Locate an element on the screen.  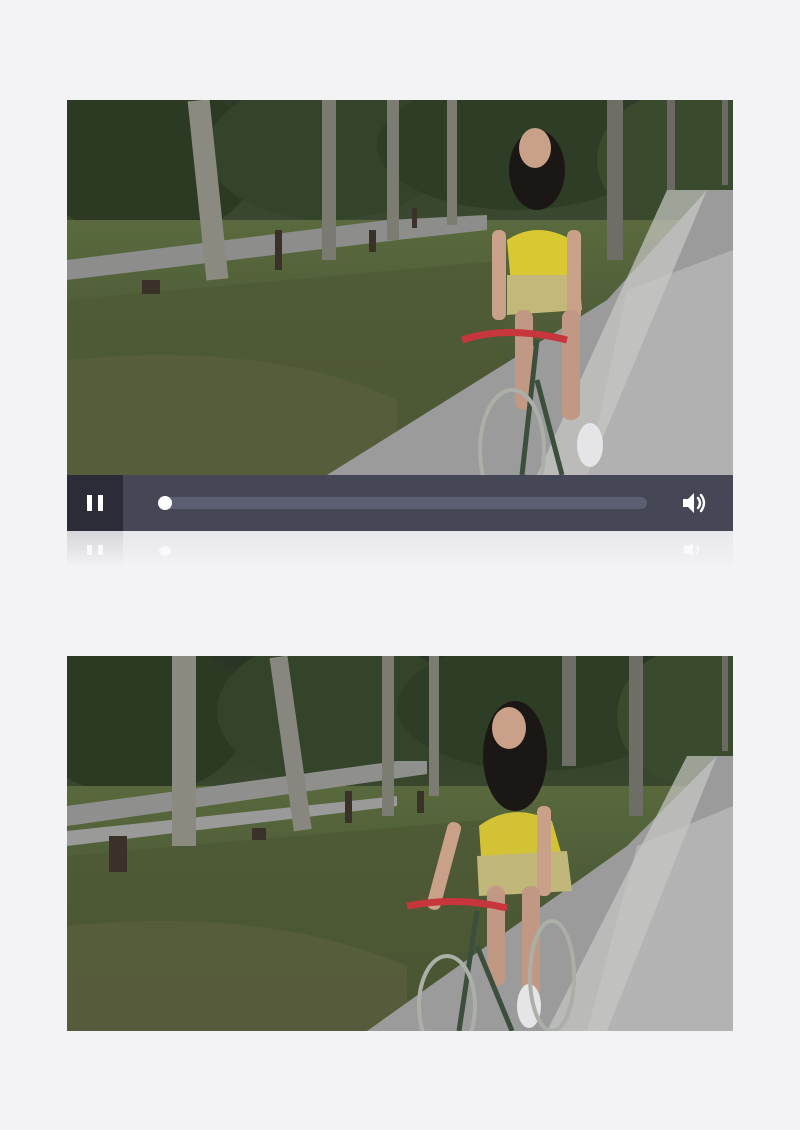
video-control-bar: Pause Volume is located at coordinates (400, 503).